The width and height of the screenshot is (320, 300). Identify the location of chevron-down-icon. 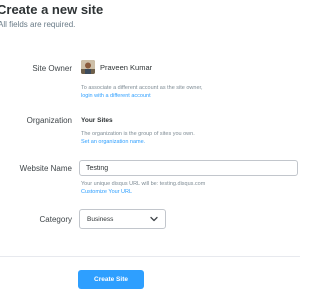
(154, 219).